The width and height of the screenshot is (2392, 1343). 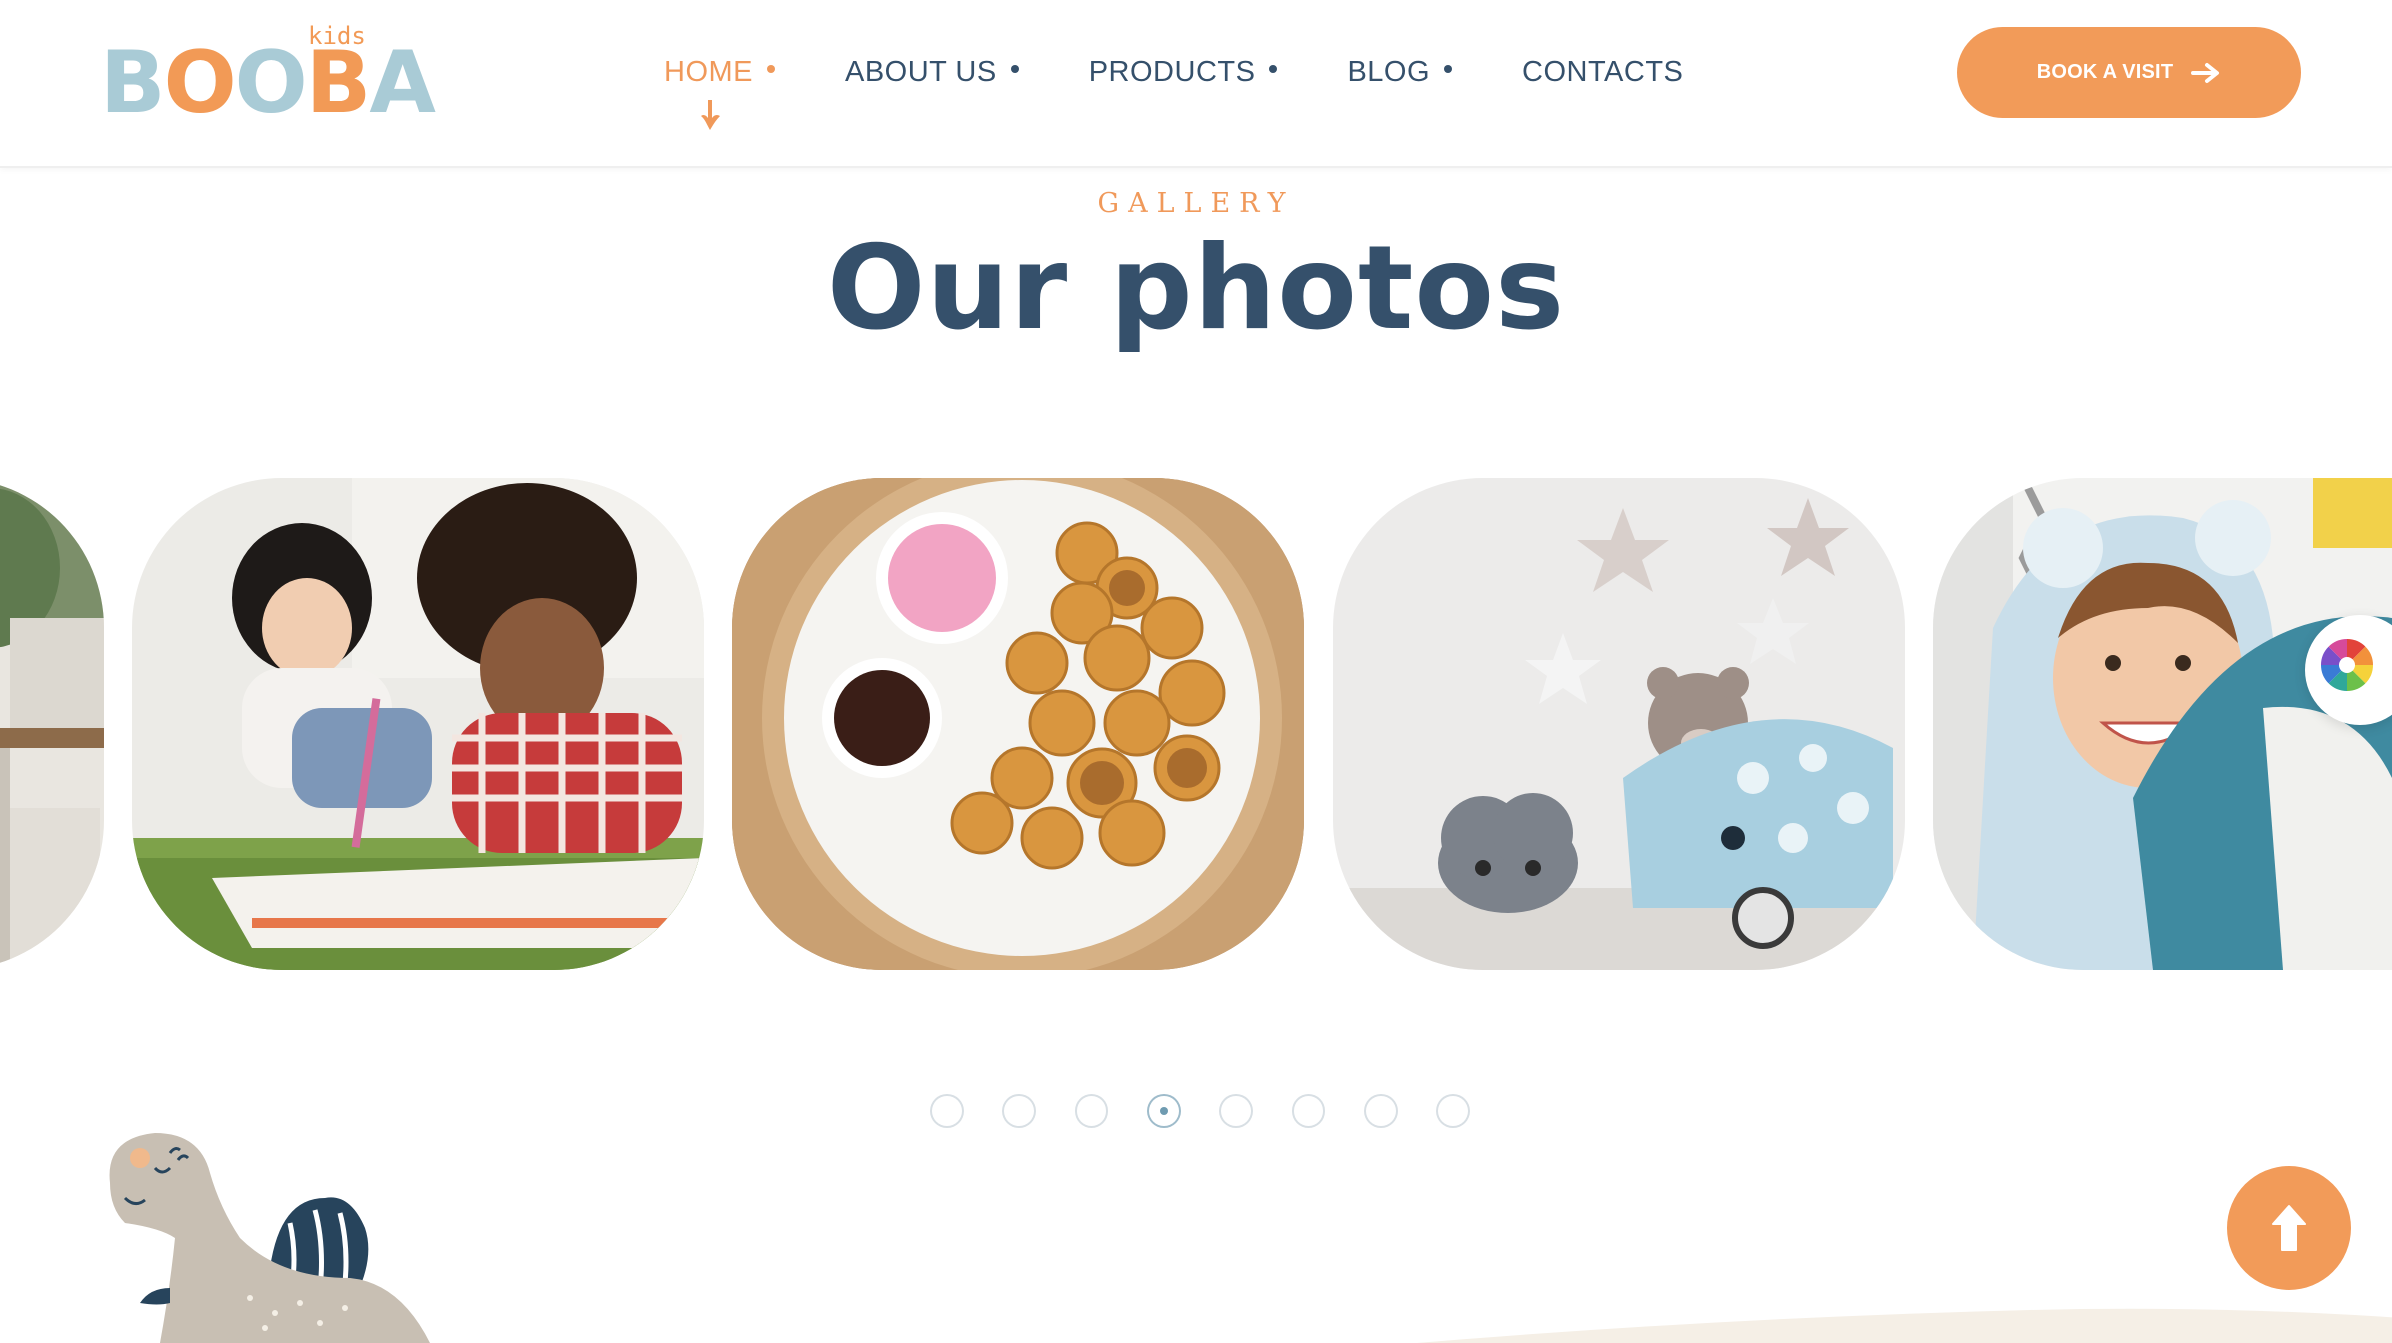 I want to click on nav-item-home: HOME, so click(x=719, y=92).